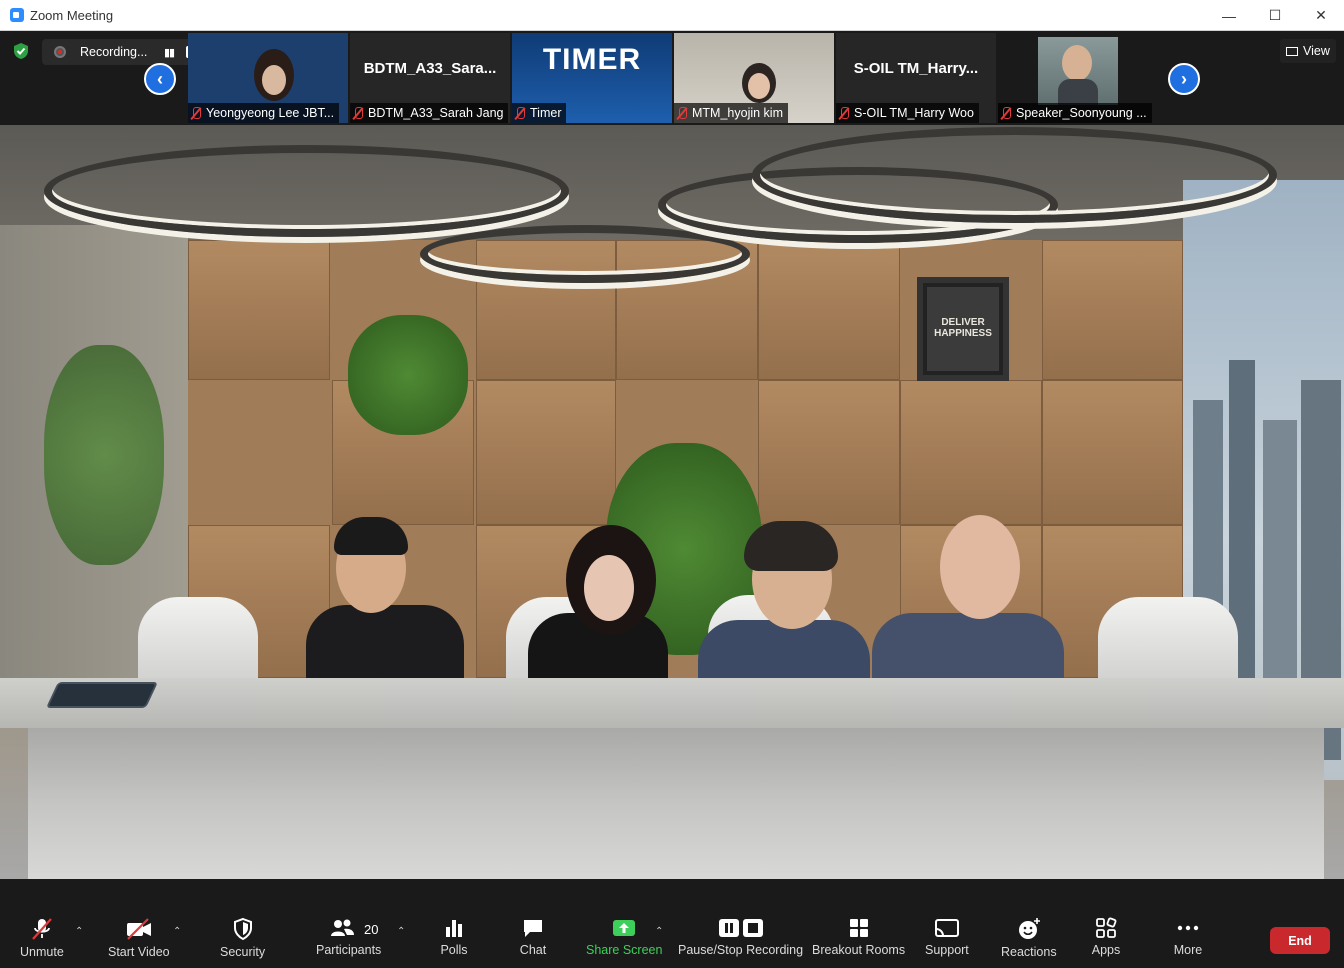 The image size is (1344, 968). What do you see at coordinates (539, 113) in the screenshot?
I see `participant-name-label: Timer` at bounding box center [539, 113].